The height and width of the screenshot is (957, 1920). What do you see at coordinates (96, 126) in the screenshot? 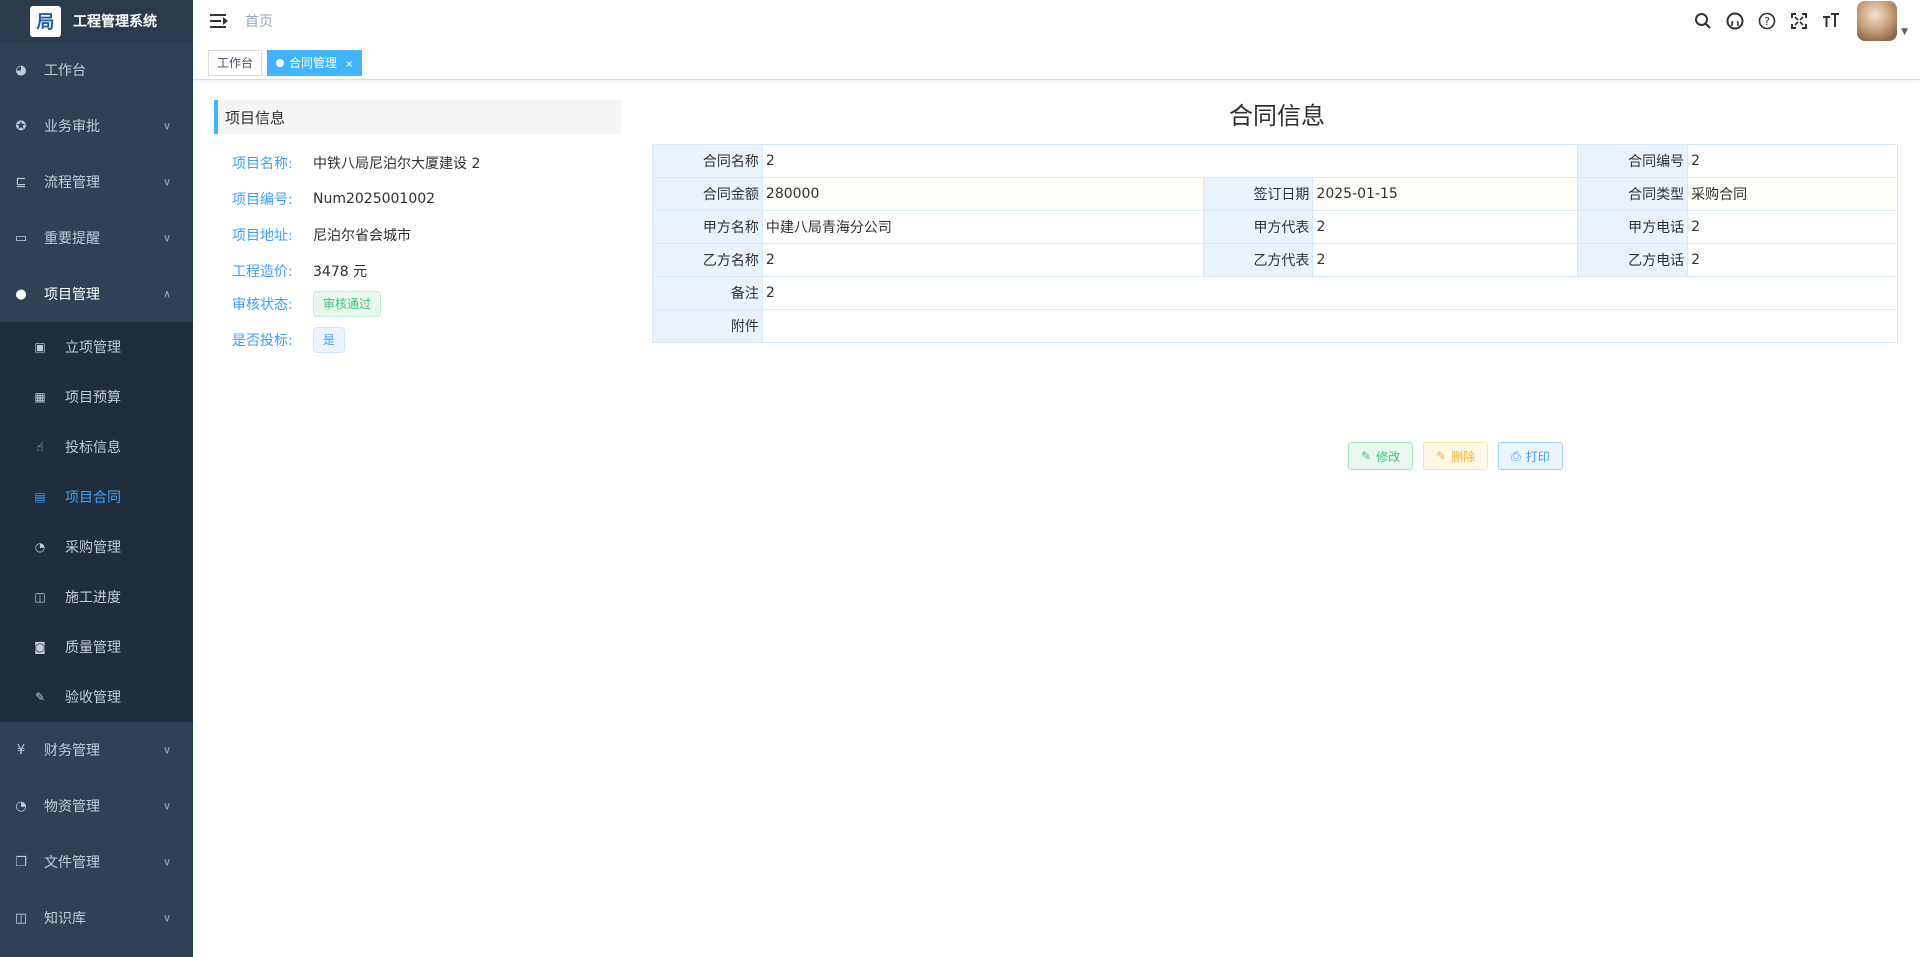
I see `sidebar-item-approval: ✪ 业务审批 ∨` at bounding box center [96, 126].